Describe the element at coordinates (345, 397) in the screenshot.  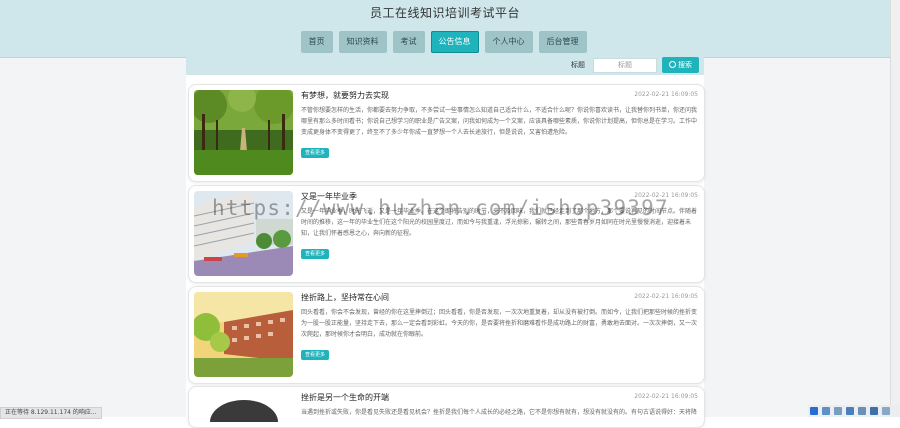
I see `article-title: 挫折是另一个生命的开端` at that location.